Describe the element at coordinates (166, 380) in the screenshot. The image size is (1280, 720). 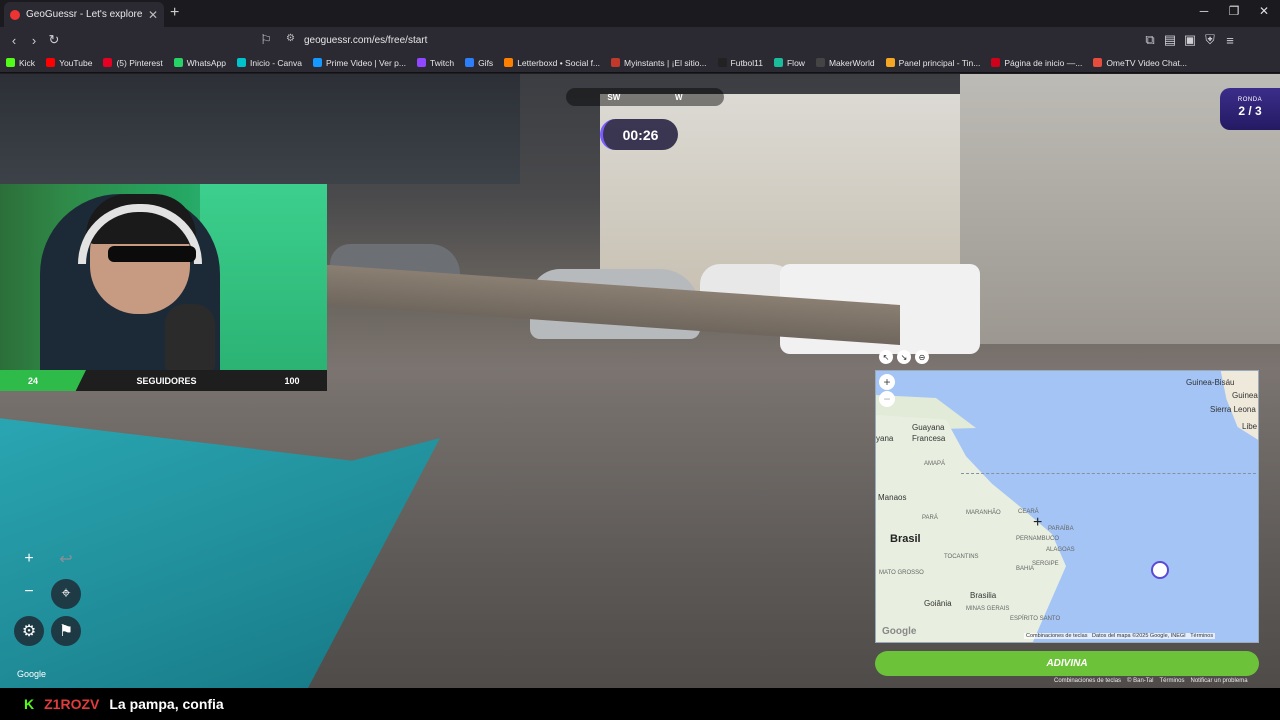
I see `follower-label: SEGUIDORES` at that location.